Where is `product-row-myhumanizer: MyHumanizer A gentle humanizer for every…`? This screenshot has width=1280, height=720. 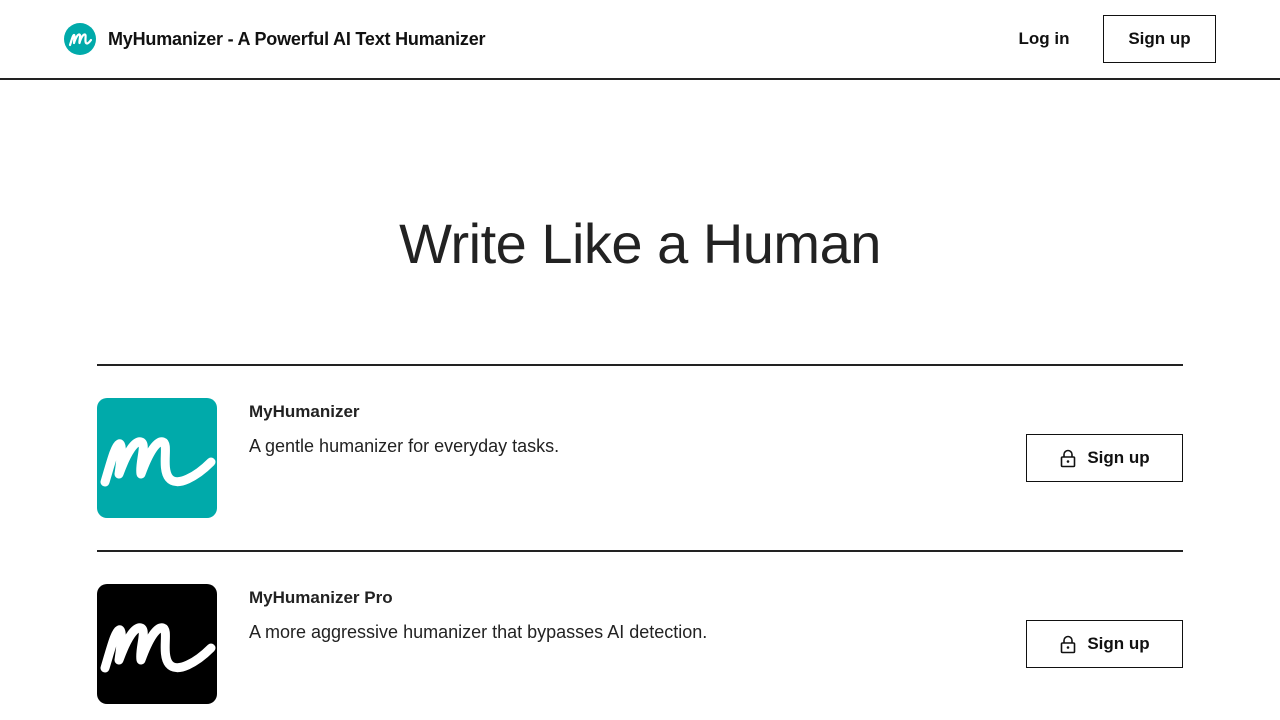 product-row-myhumanizer: MyHumanizer A gentle humanizer for every… is located at coordinates (640, 458).